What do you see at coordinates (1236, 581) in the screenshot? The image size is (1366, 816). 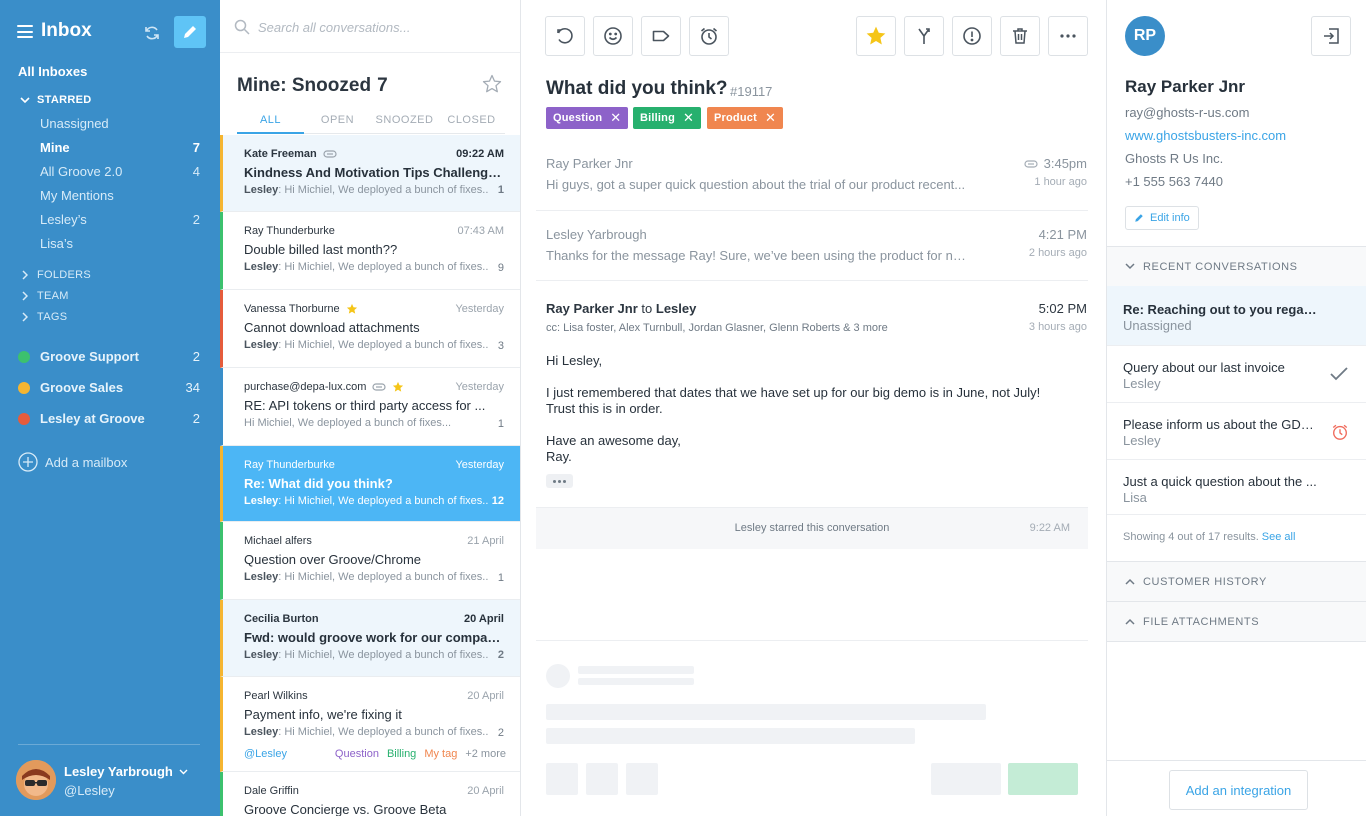 I see `customer-history-header: CUSTOMER HISTORY` at bounding box center [1236, 581].